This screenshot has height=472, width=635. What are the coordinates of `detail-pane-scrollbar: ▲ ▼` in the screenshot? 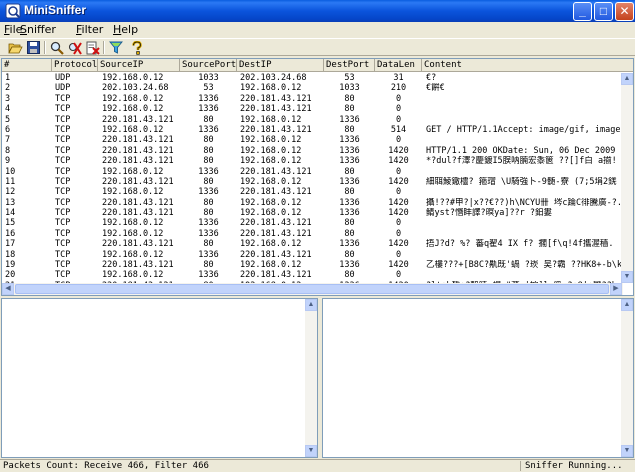 It's located at (311, 378).